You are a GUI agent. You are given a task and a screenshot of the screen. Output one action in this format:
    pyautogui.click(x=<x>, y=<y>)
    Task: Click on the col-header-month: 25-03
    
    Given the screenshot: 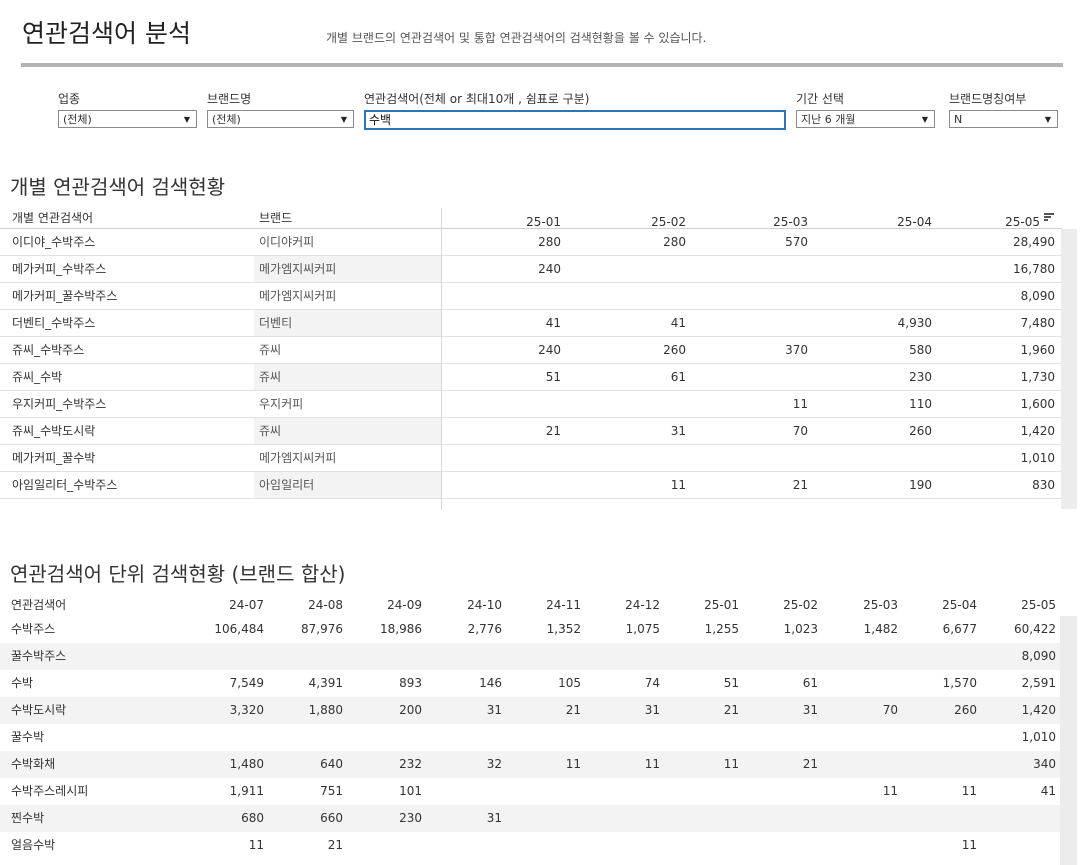 What is the action you would take?
    pyautogui.click(x=863, y=605)
    